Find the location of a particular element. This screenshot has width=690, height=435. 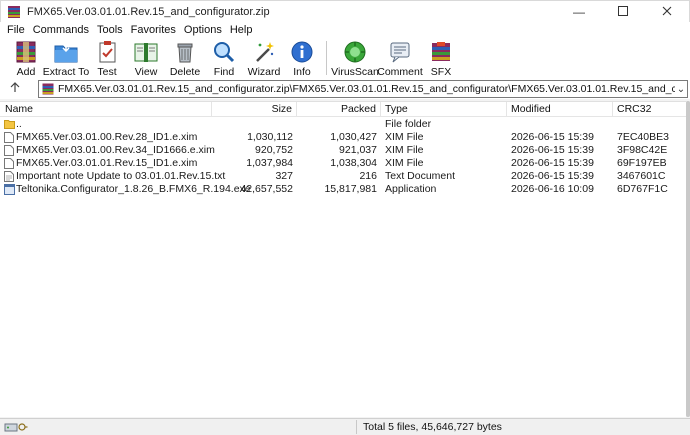

arrow-up-icon is located at coordinates (15, 89).